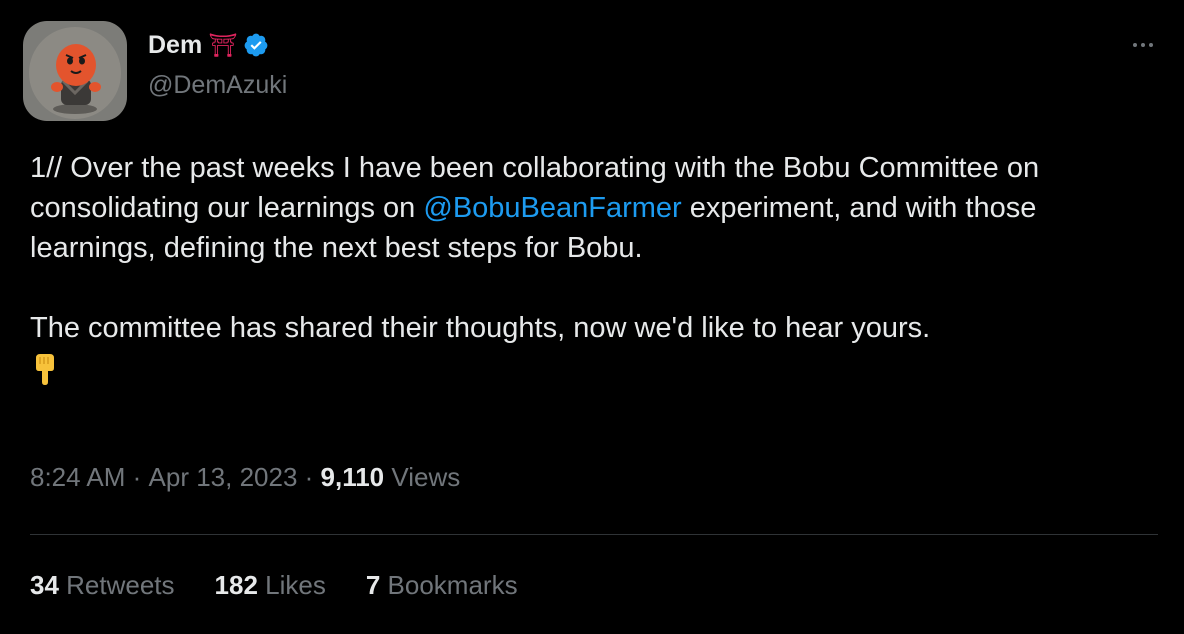 The width and height of the screenshot is (1184, 634). Describe the element at coordinates (590, 368) in the screenshot. I see `tweet-emoji-line` at that location.